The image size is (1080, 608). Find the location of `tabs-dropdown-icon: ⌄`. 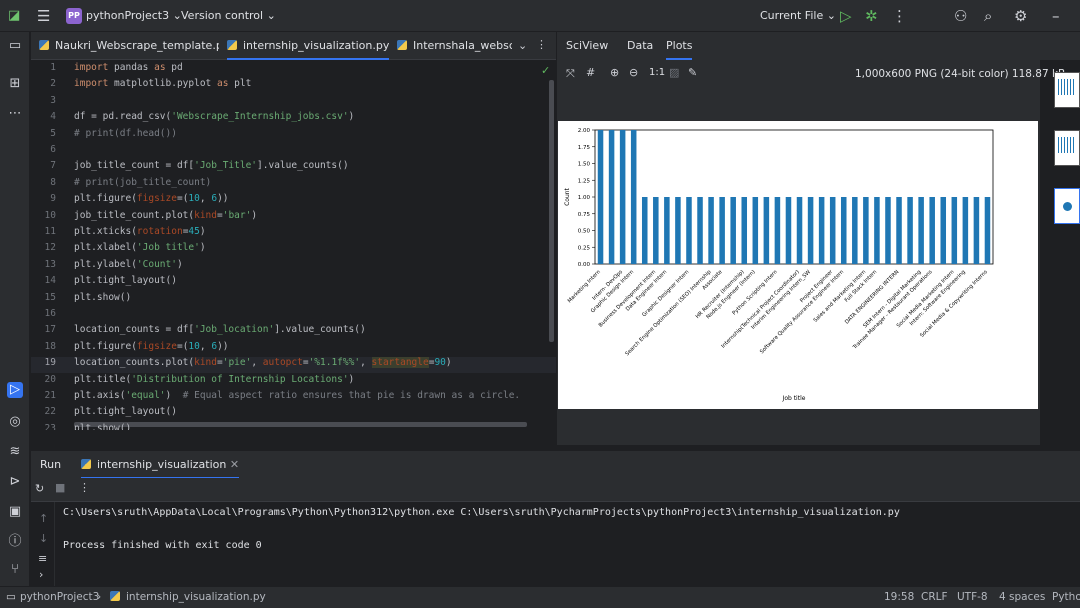

tabs-dropdown-icon: ⌄ is located at coordinates (522, 45).